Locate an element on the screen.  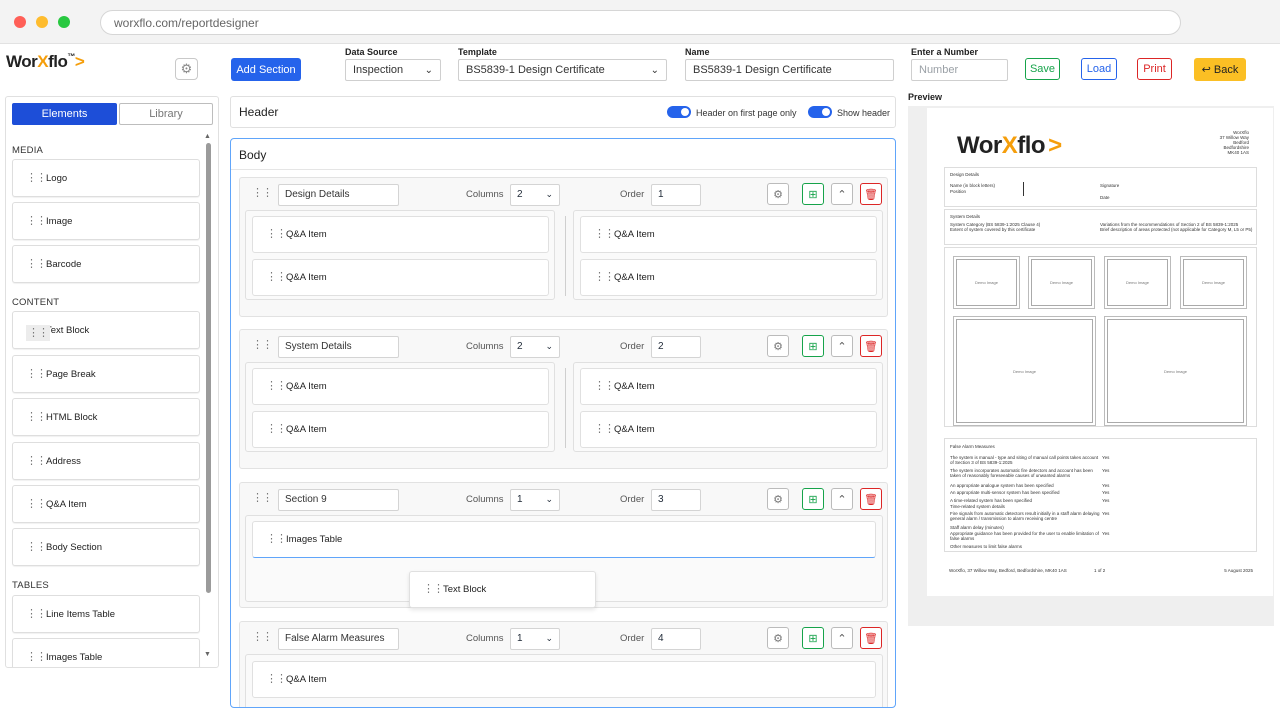
number-input: Number is located at coordinates (959, 70).